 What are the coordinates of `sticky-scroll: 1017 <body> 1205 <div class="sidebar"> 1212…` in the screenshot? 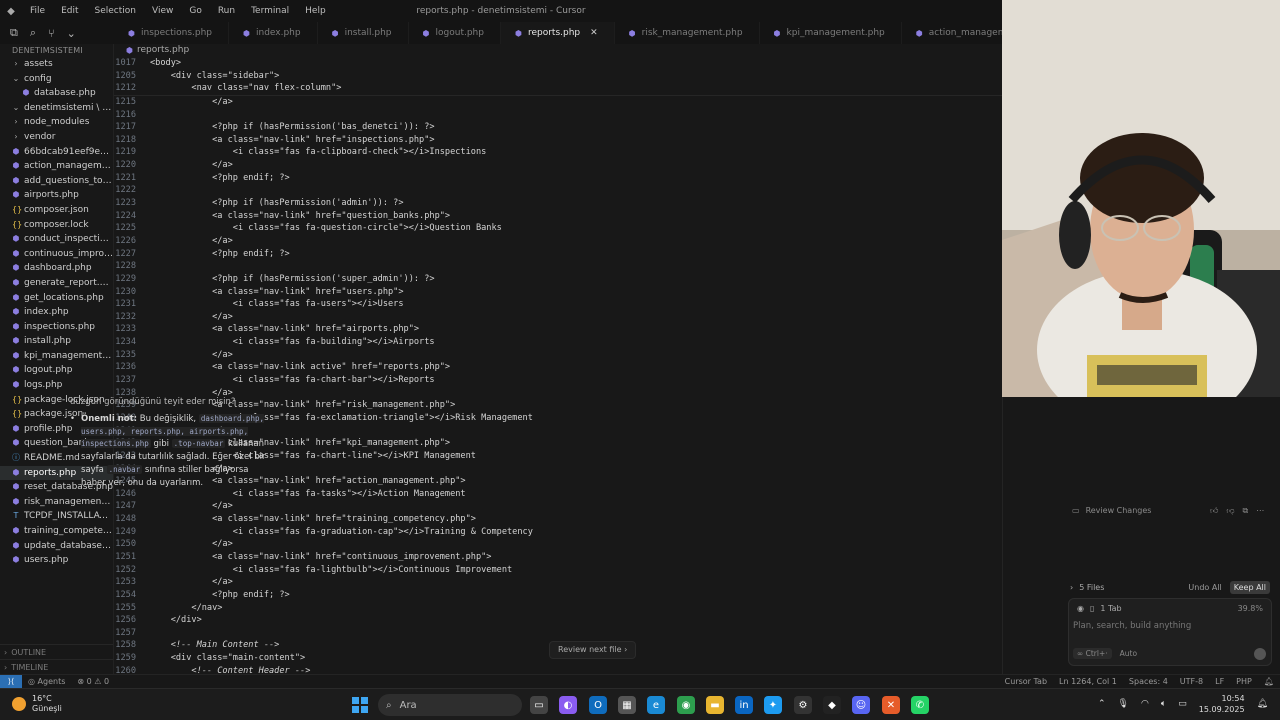 It's located at (558, 76).